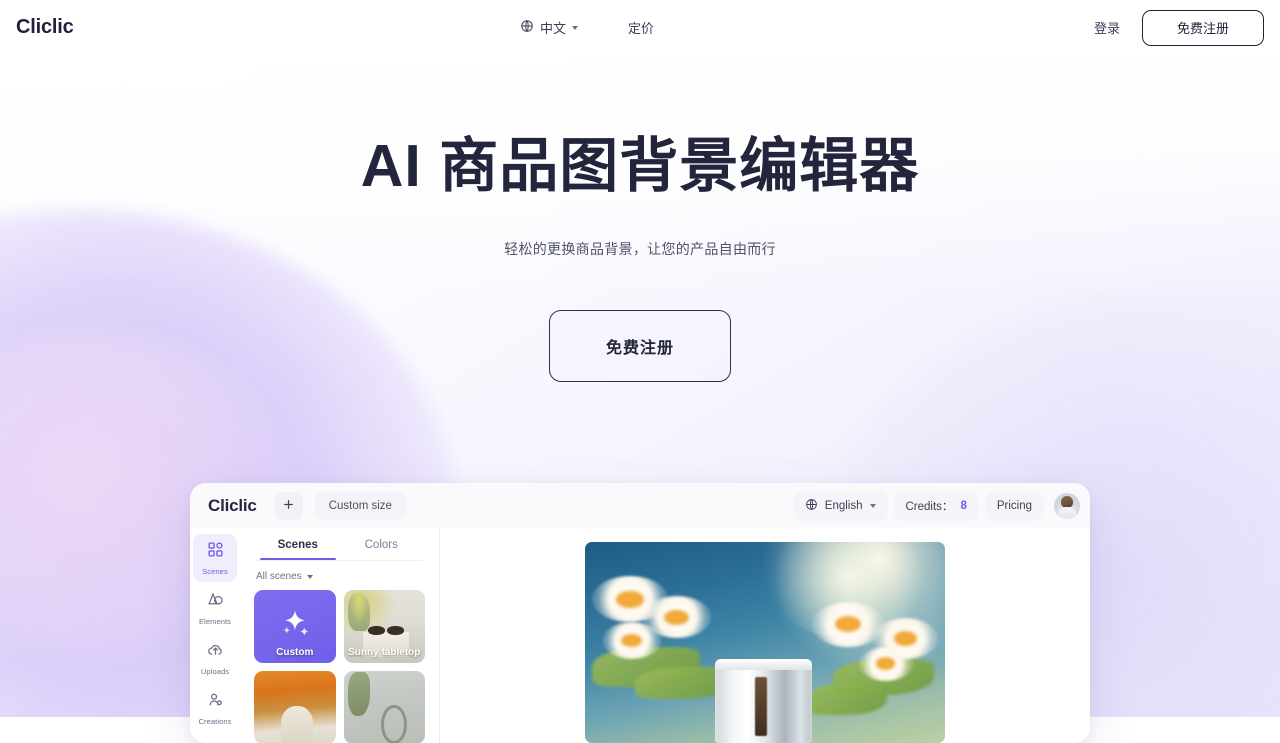  I want to click on page-title: AI 商品图背景编辑器, so click(640, 166).